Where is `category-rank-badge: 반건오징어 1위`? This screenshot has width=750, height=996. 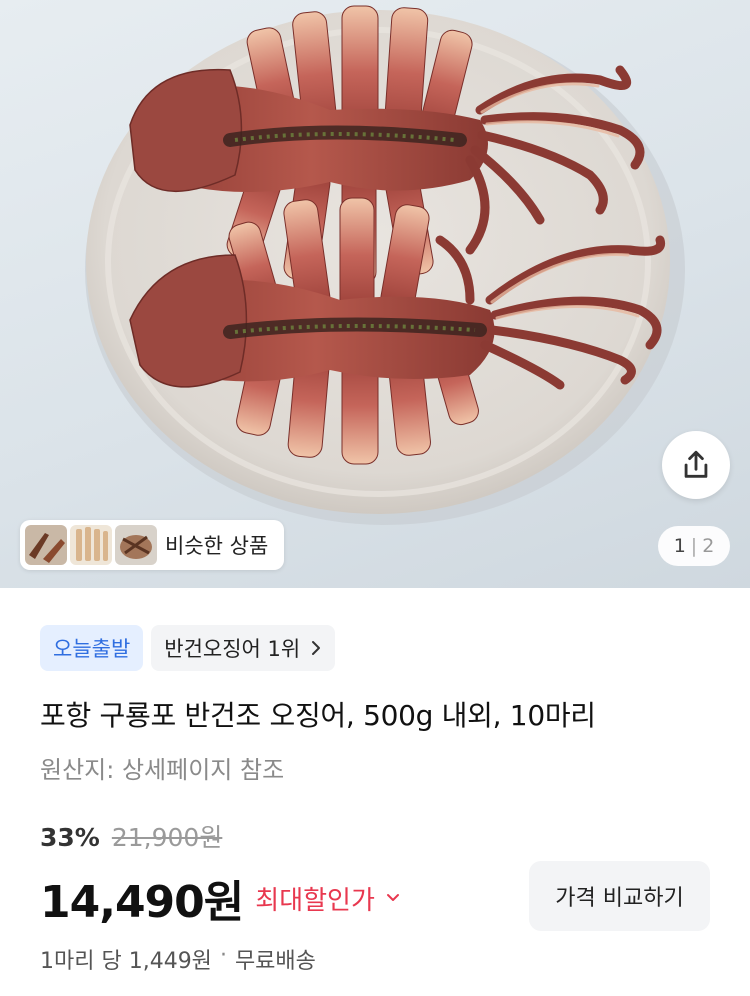
category-rank-badge: 반건오징어 1위 is located at coordinates (243, 648).